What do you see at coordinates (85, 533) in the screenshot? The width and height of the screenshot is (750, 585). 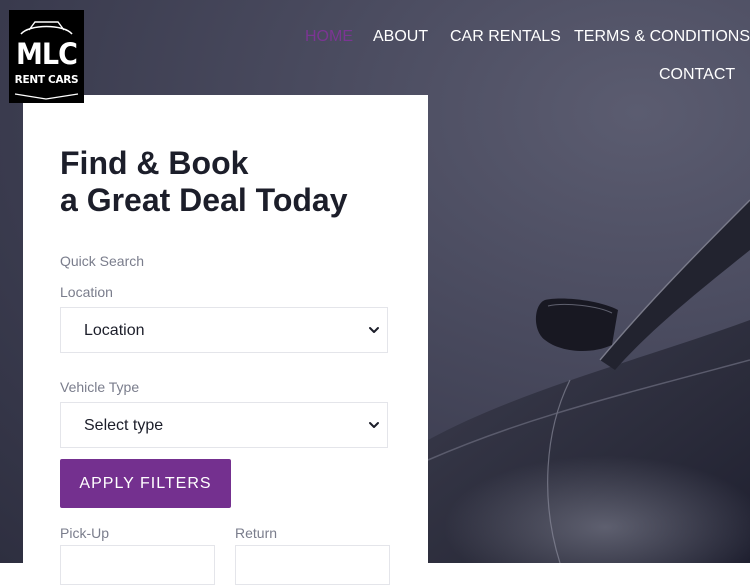 I see `pickup-label: Pick-Up` at bounding box center [85, 533].